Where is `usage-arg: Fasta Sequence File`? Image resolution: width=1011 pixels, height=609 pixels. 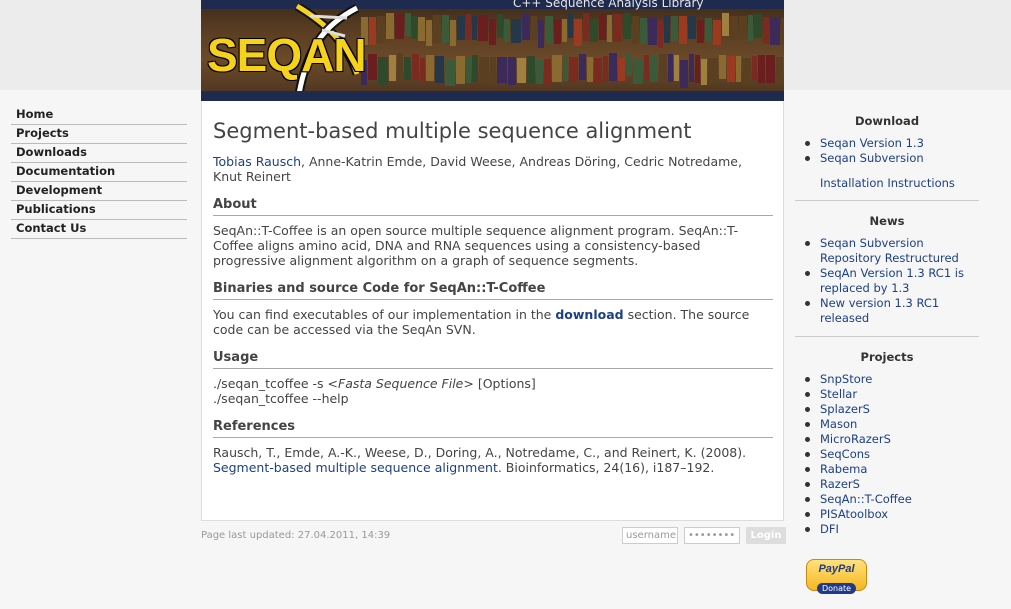 usage-arg: Fasta Sequence File is located at coordinates (401, 383).